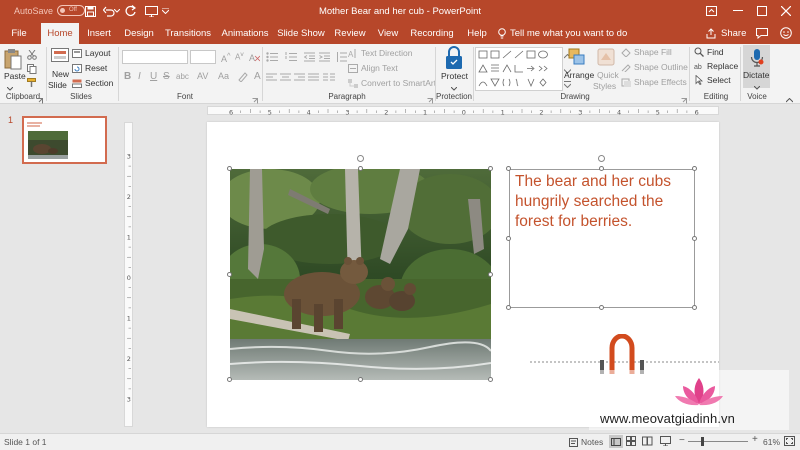  Describe the element at coordinates (654, 67) in the screenshot. I see `shape-outline-button: Shape Outline` at that location.